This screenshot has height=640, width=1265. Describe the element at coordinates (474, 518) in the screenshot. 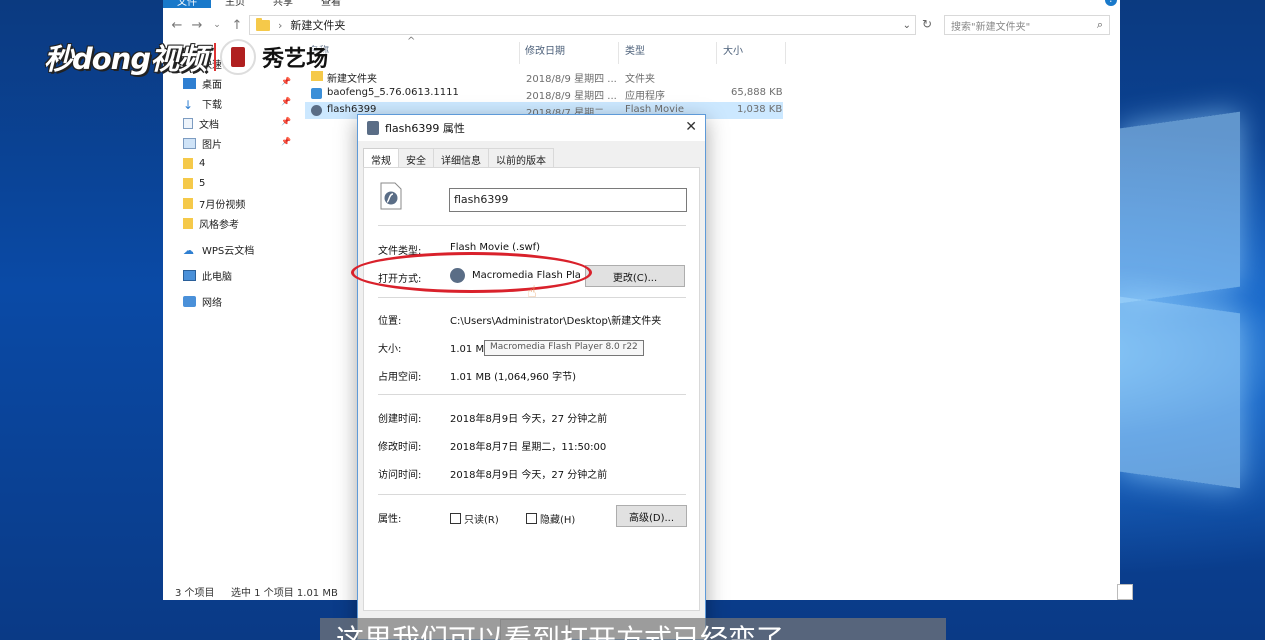

I see `readonly-checkbox: 只读(R)` at that location.